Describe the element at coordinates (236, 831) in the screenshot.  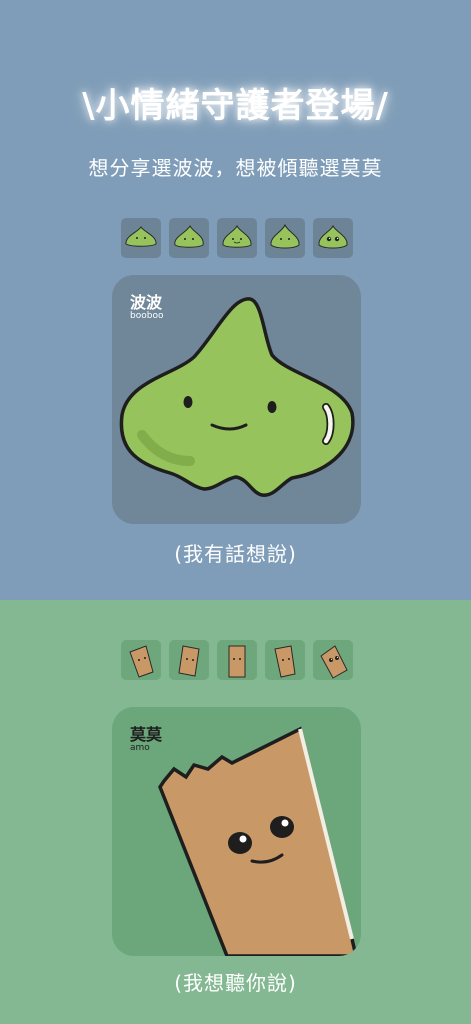
I see `amo-card: 莫莫 amo` at that location.